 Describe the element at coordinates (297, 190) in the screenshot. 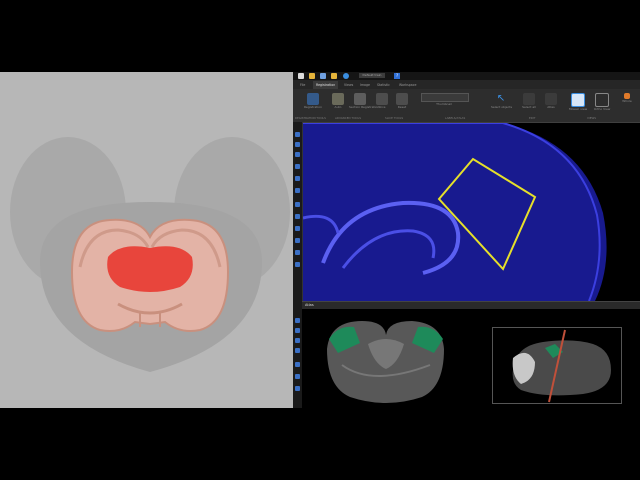

I see `measure-icon` at that location.